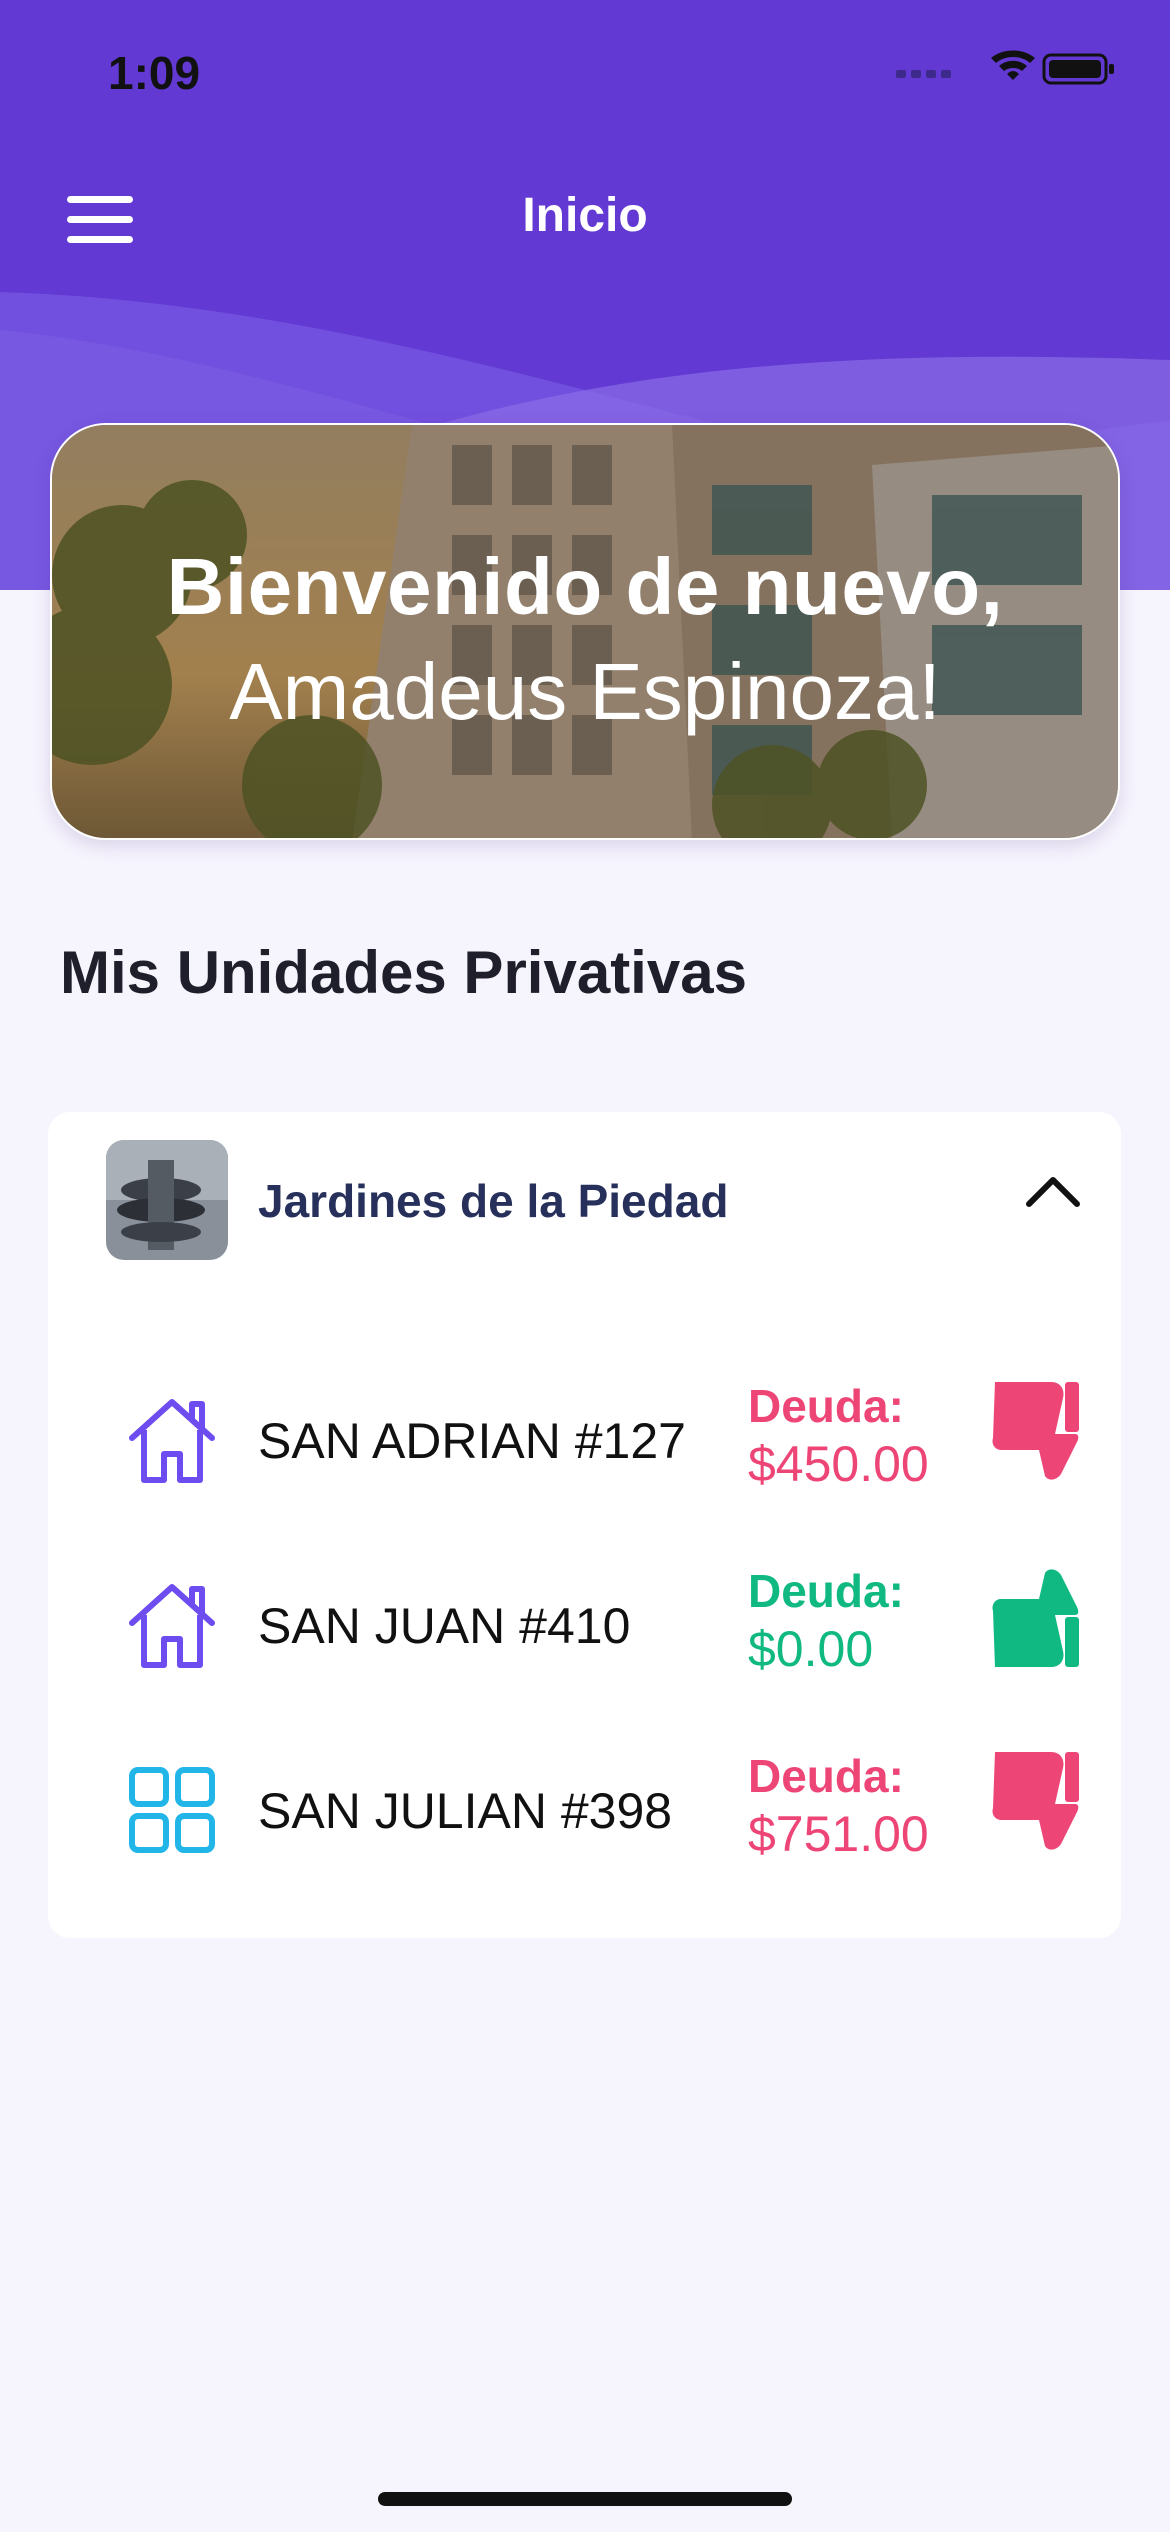 This screenshot has height=2532, width=1170. What do you see at coordinates (811, 1649) in the screenshot?
I see `debt-amount: $0.00` at bounding box center [811, 1649].